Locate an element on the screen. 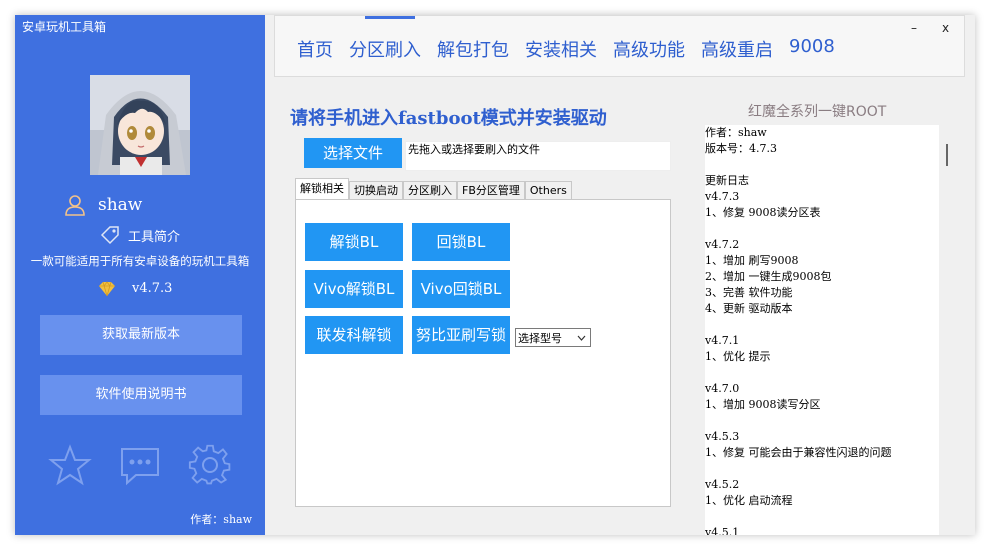  minimize-button: – is located at coordinates (914, 28).